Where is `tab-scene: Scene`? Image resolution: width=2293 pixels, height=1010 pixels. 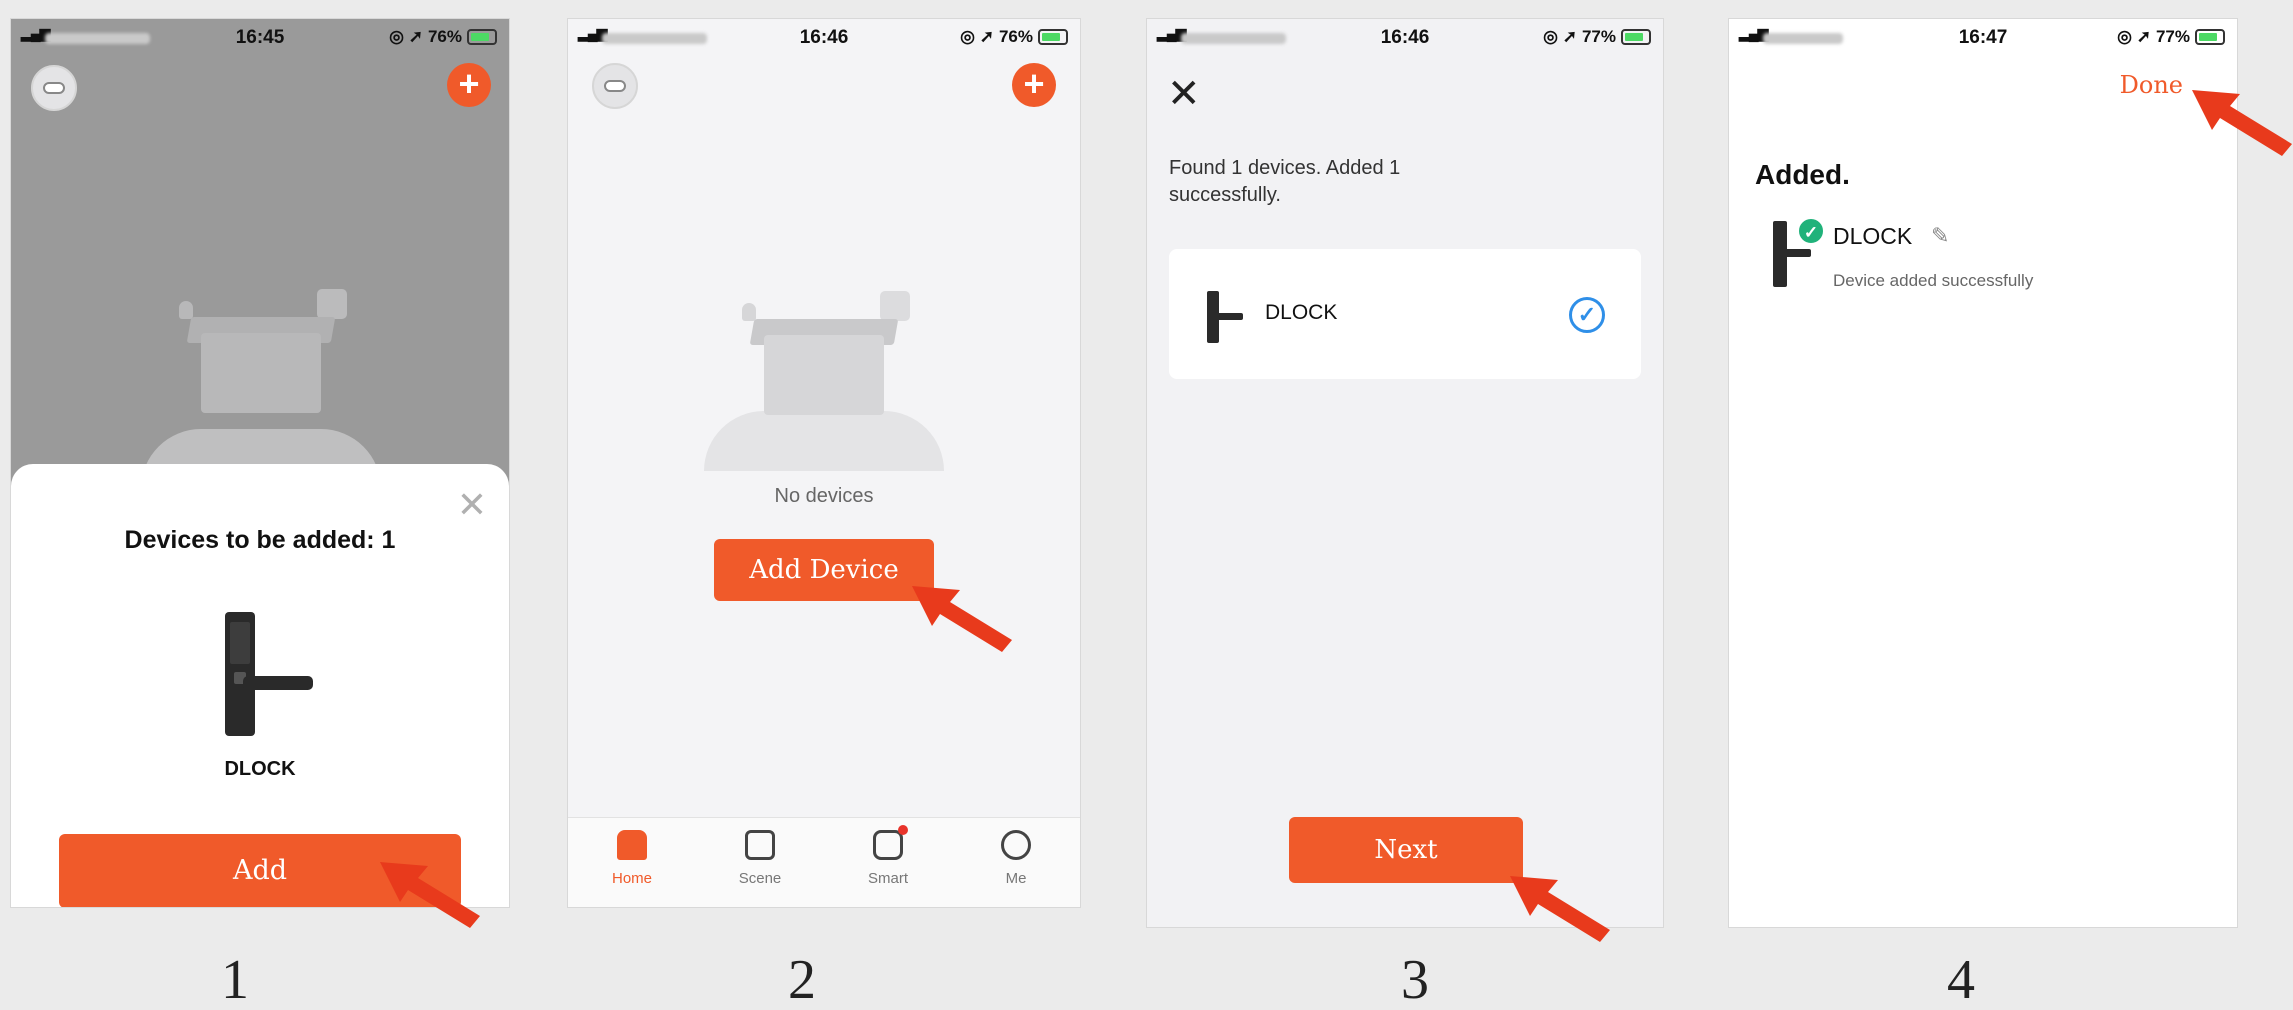 tab-scene: Scene is located at coordinates (760, 862).